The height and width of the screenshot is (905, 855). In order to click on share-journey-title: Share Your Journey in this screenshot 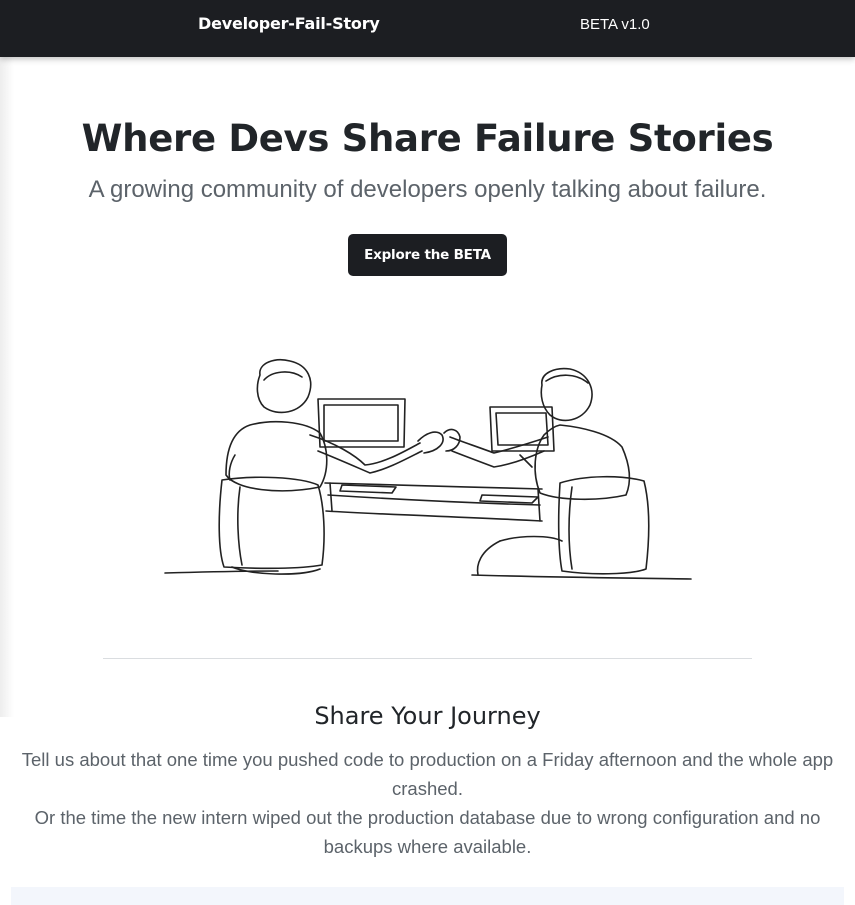, I will do `click(427, 716)`.